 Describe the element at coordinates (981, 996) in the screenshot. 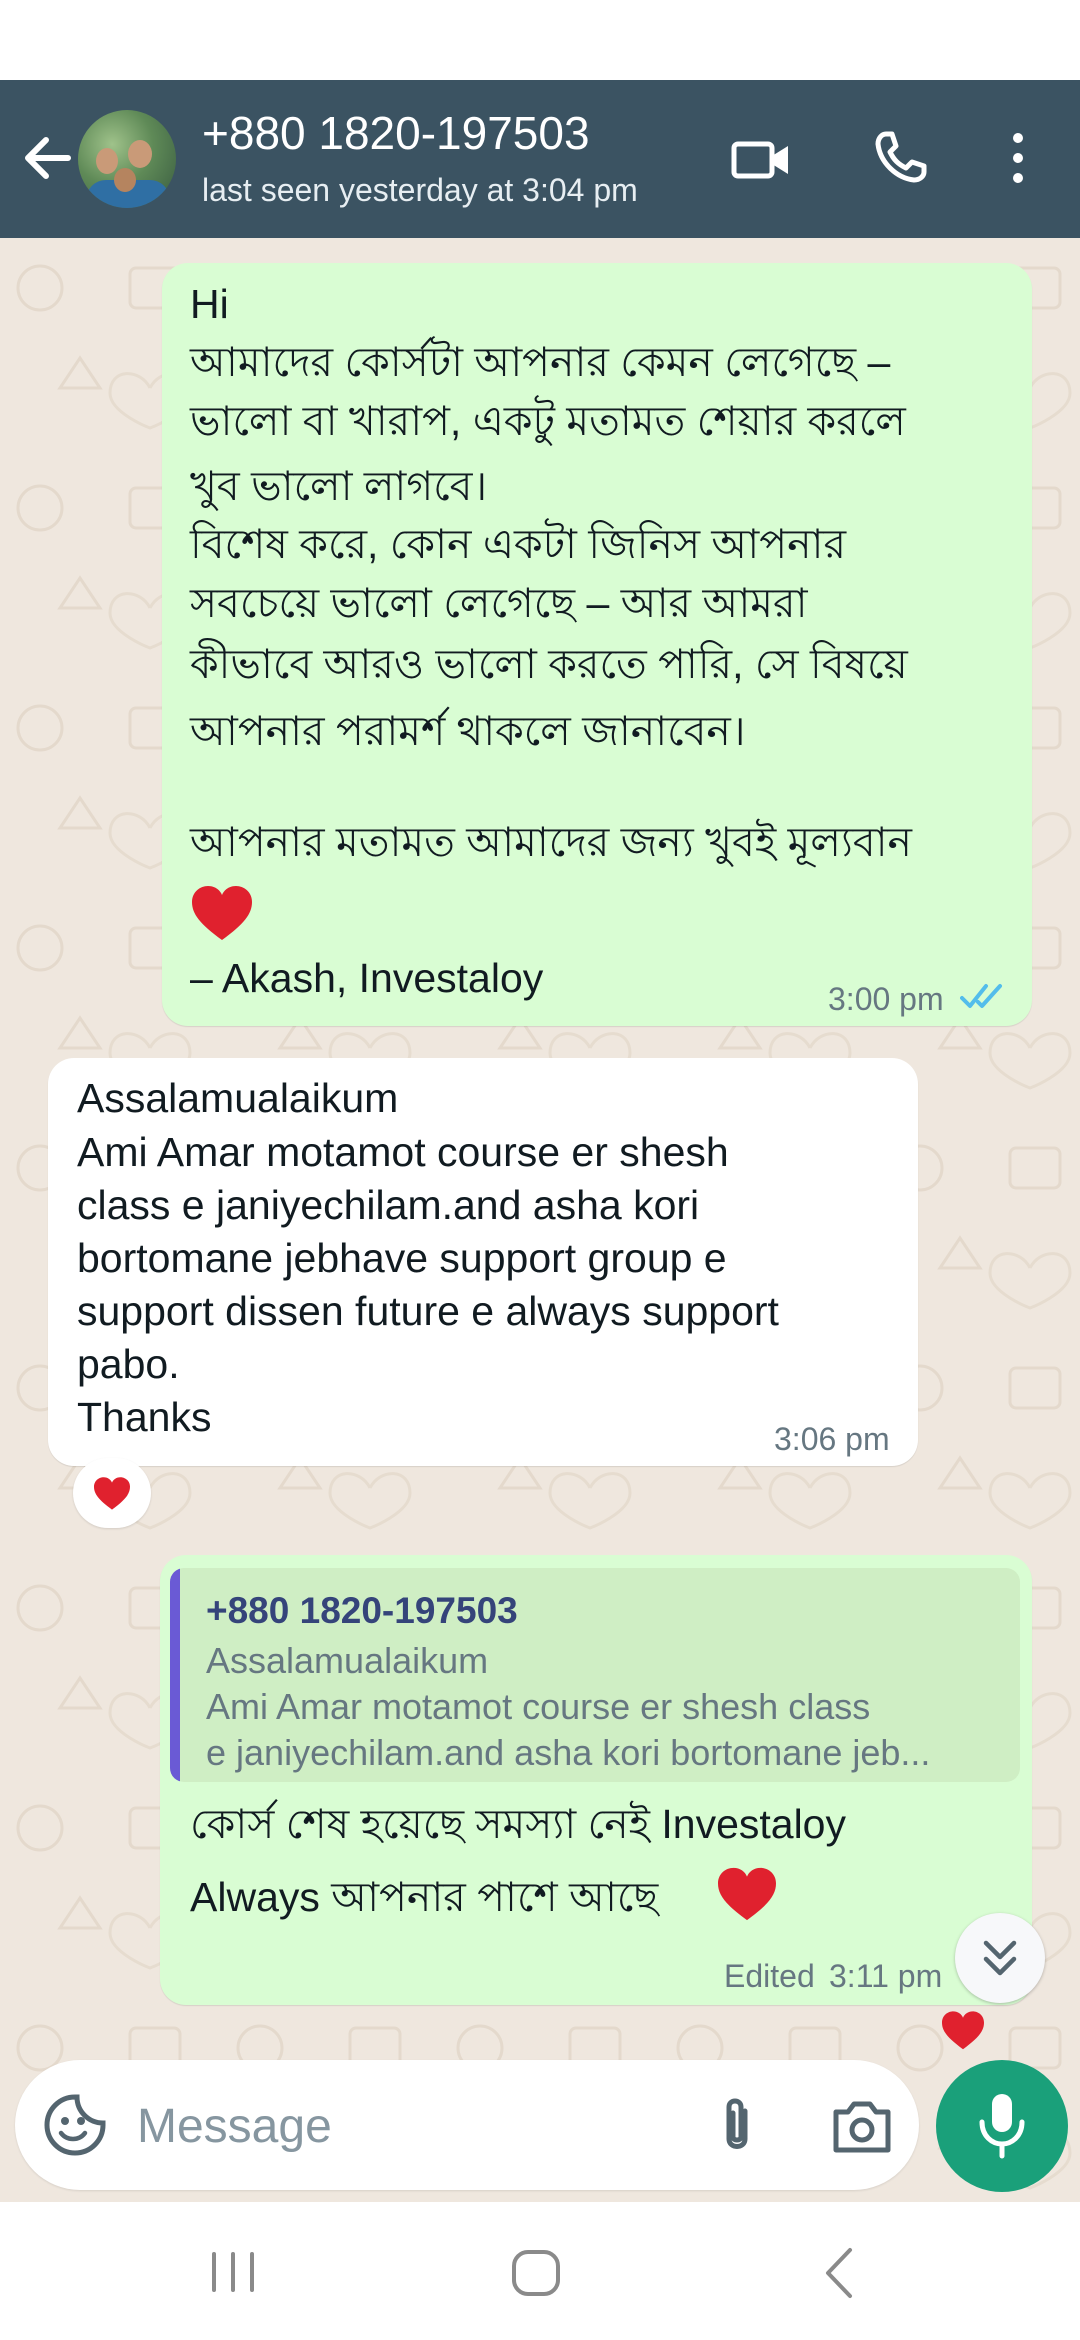

I see `double-check-read-icon` at that location.